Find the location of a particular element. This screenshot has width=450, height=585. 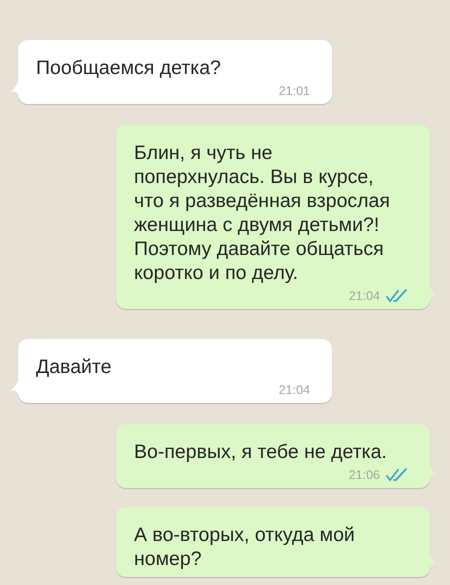

message-text: Во-первых, я тебе не детка. is located at coordinates (261, 452).